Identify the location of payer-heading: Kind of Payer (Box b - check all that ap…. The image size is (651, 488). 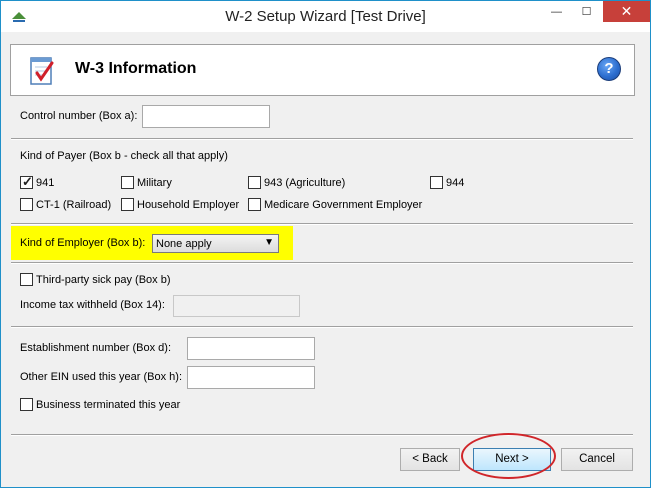
(124, 156).